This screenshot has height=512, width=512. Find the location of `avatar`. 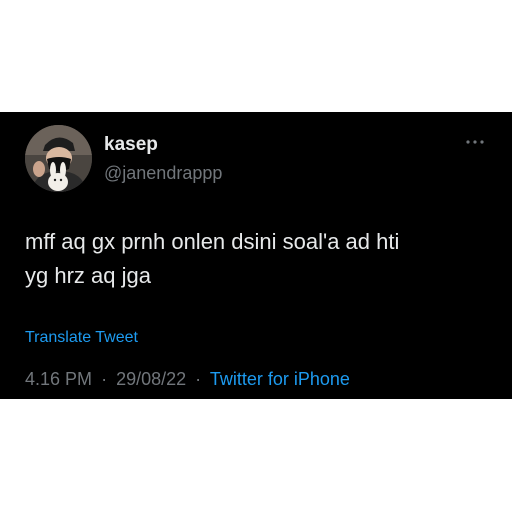

avatar is located at coordinates (58, 158).